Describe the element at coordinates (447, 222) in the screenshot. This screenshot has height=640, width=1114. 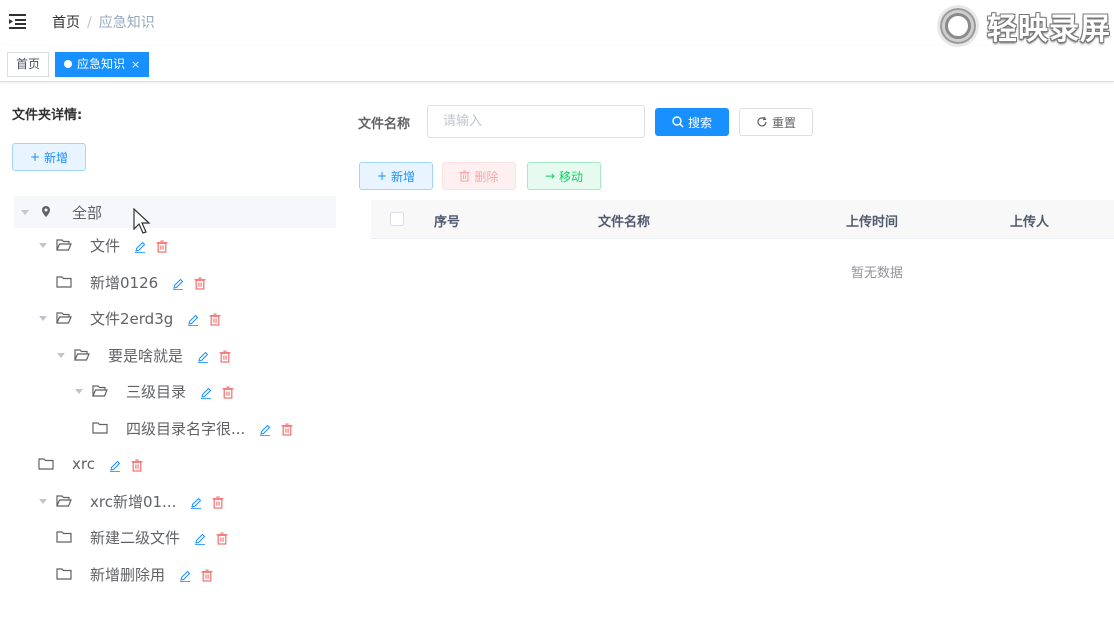
I see `column-header-index: 序号` at that location.